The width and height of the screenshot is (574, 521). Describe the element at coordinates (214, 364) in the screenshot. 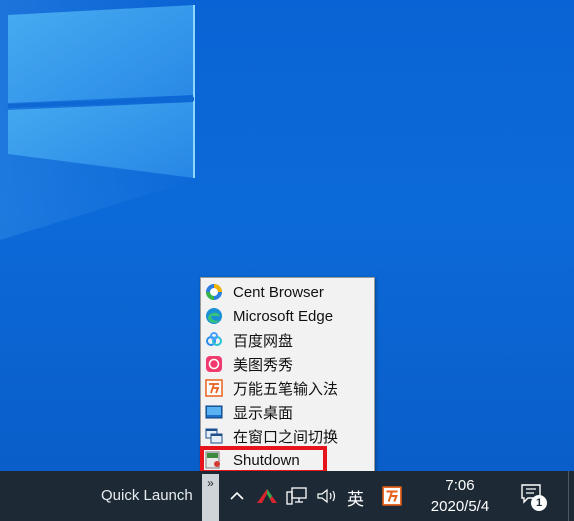

I see `meitu-icon` at that location.